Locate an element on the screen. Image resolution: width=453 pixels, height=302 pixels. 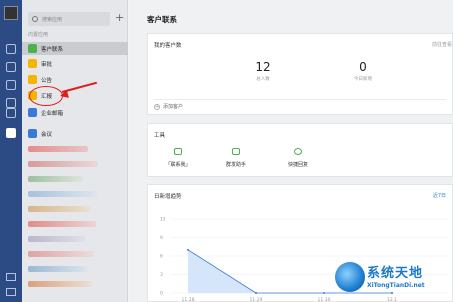
menu-icon is located at coordinates (11, 277).